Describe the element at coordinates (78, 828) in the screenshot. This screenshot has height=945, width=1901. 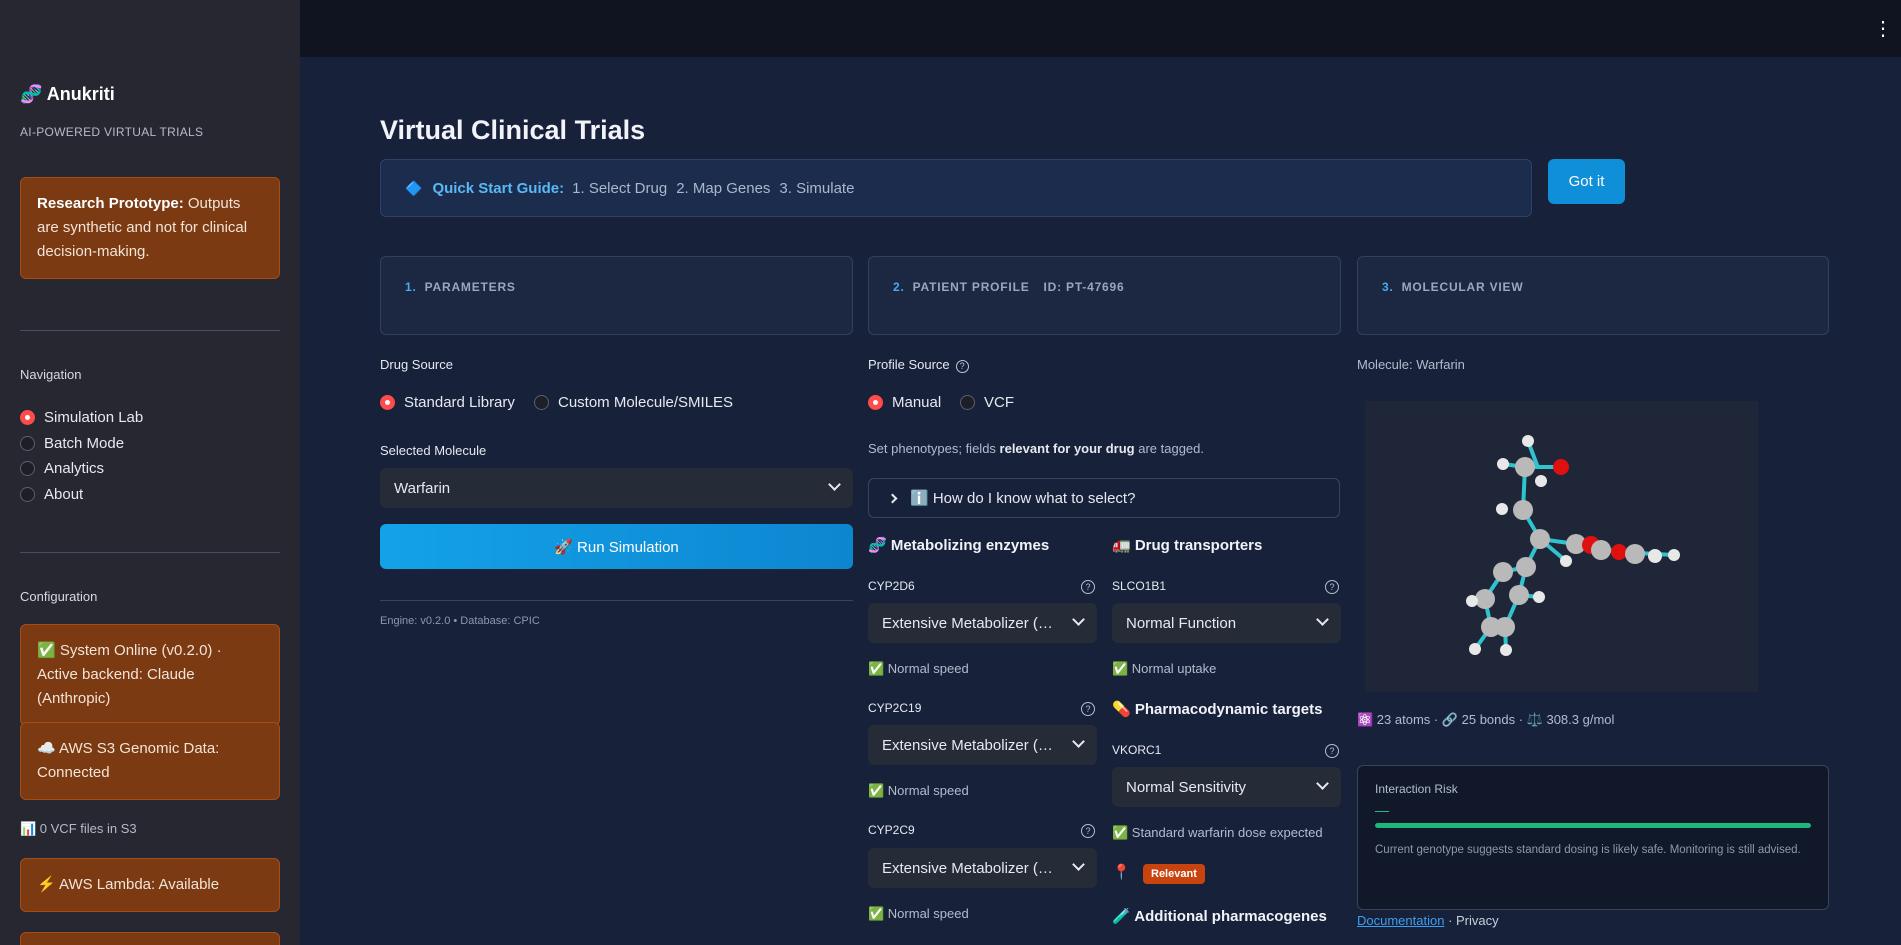
I see `vcf-count: 📊 0 VCF files in S3` at that location.